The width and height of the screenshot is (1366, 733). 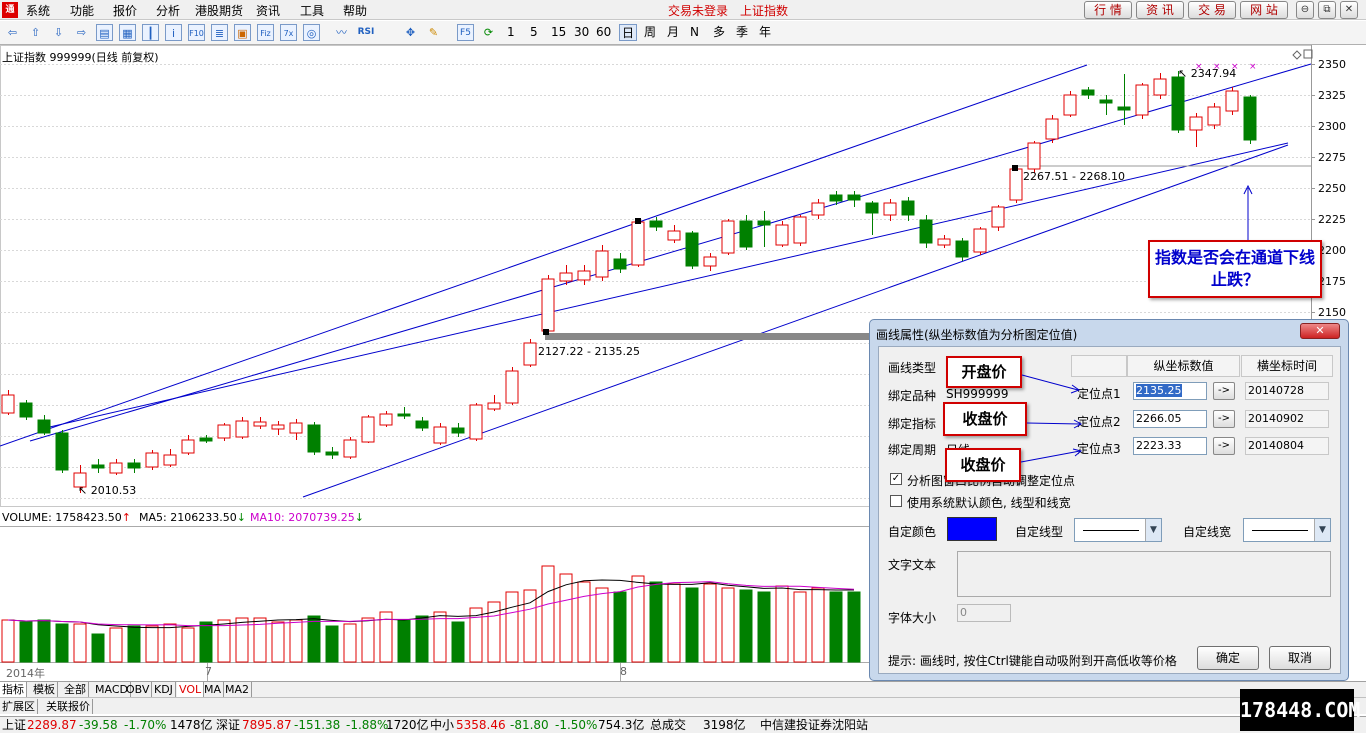 I want to click on diamond-icon, so click(x=1297, y=55).